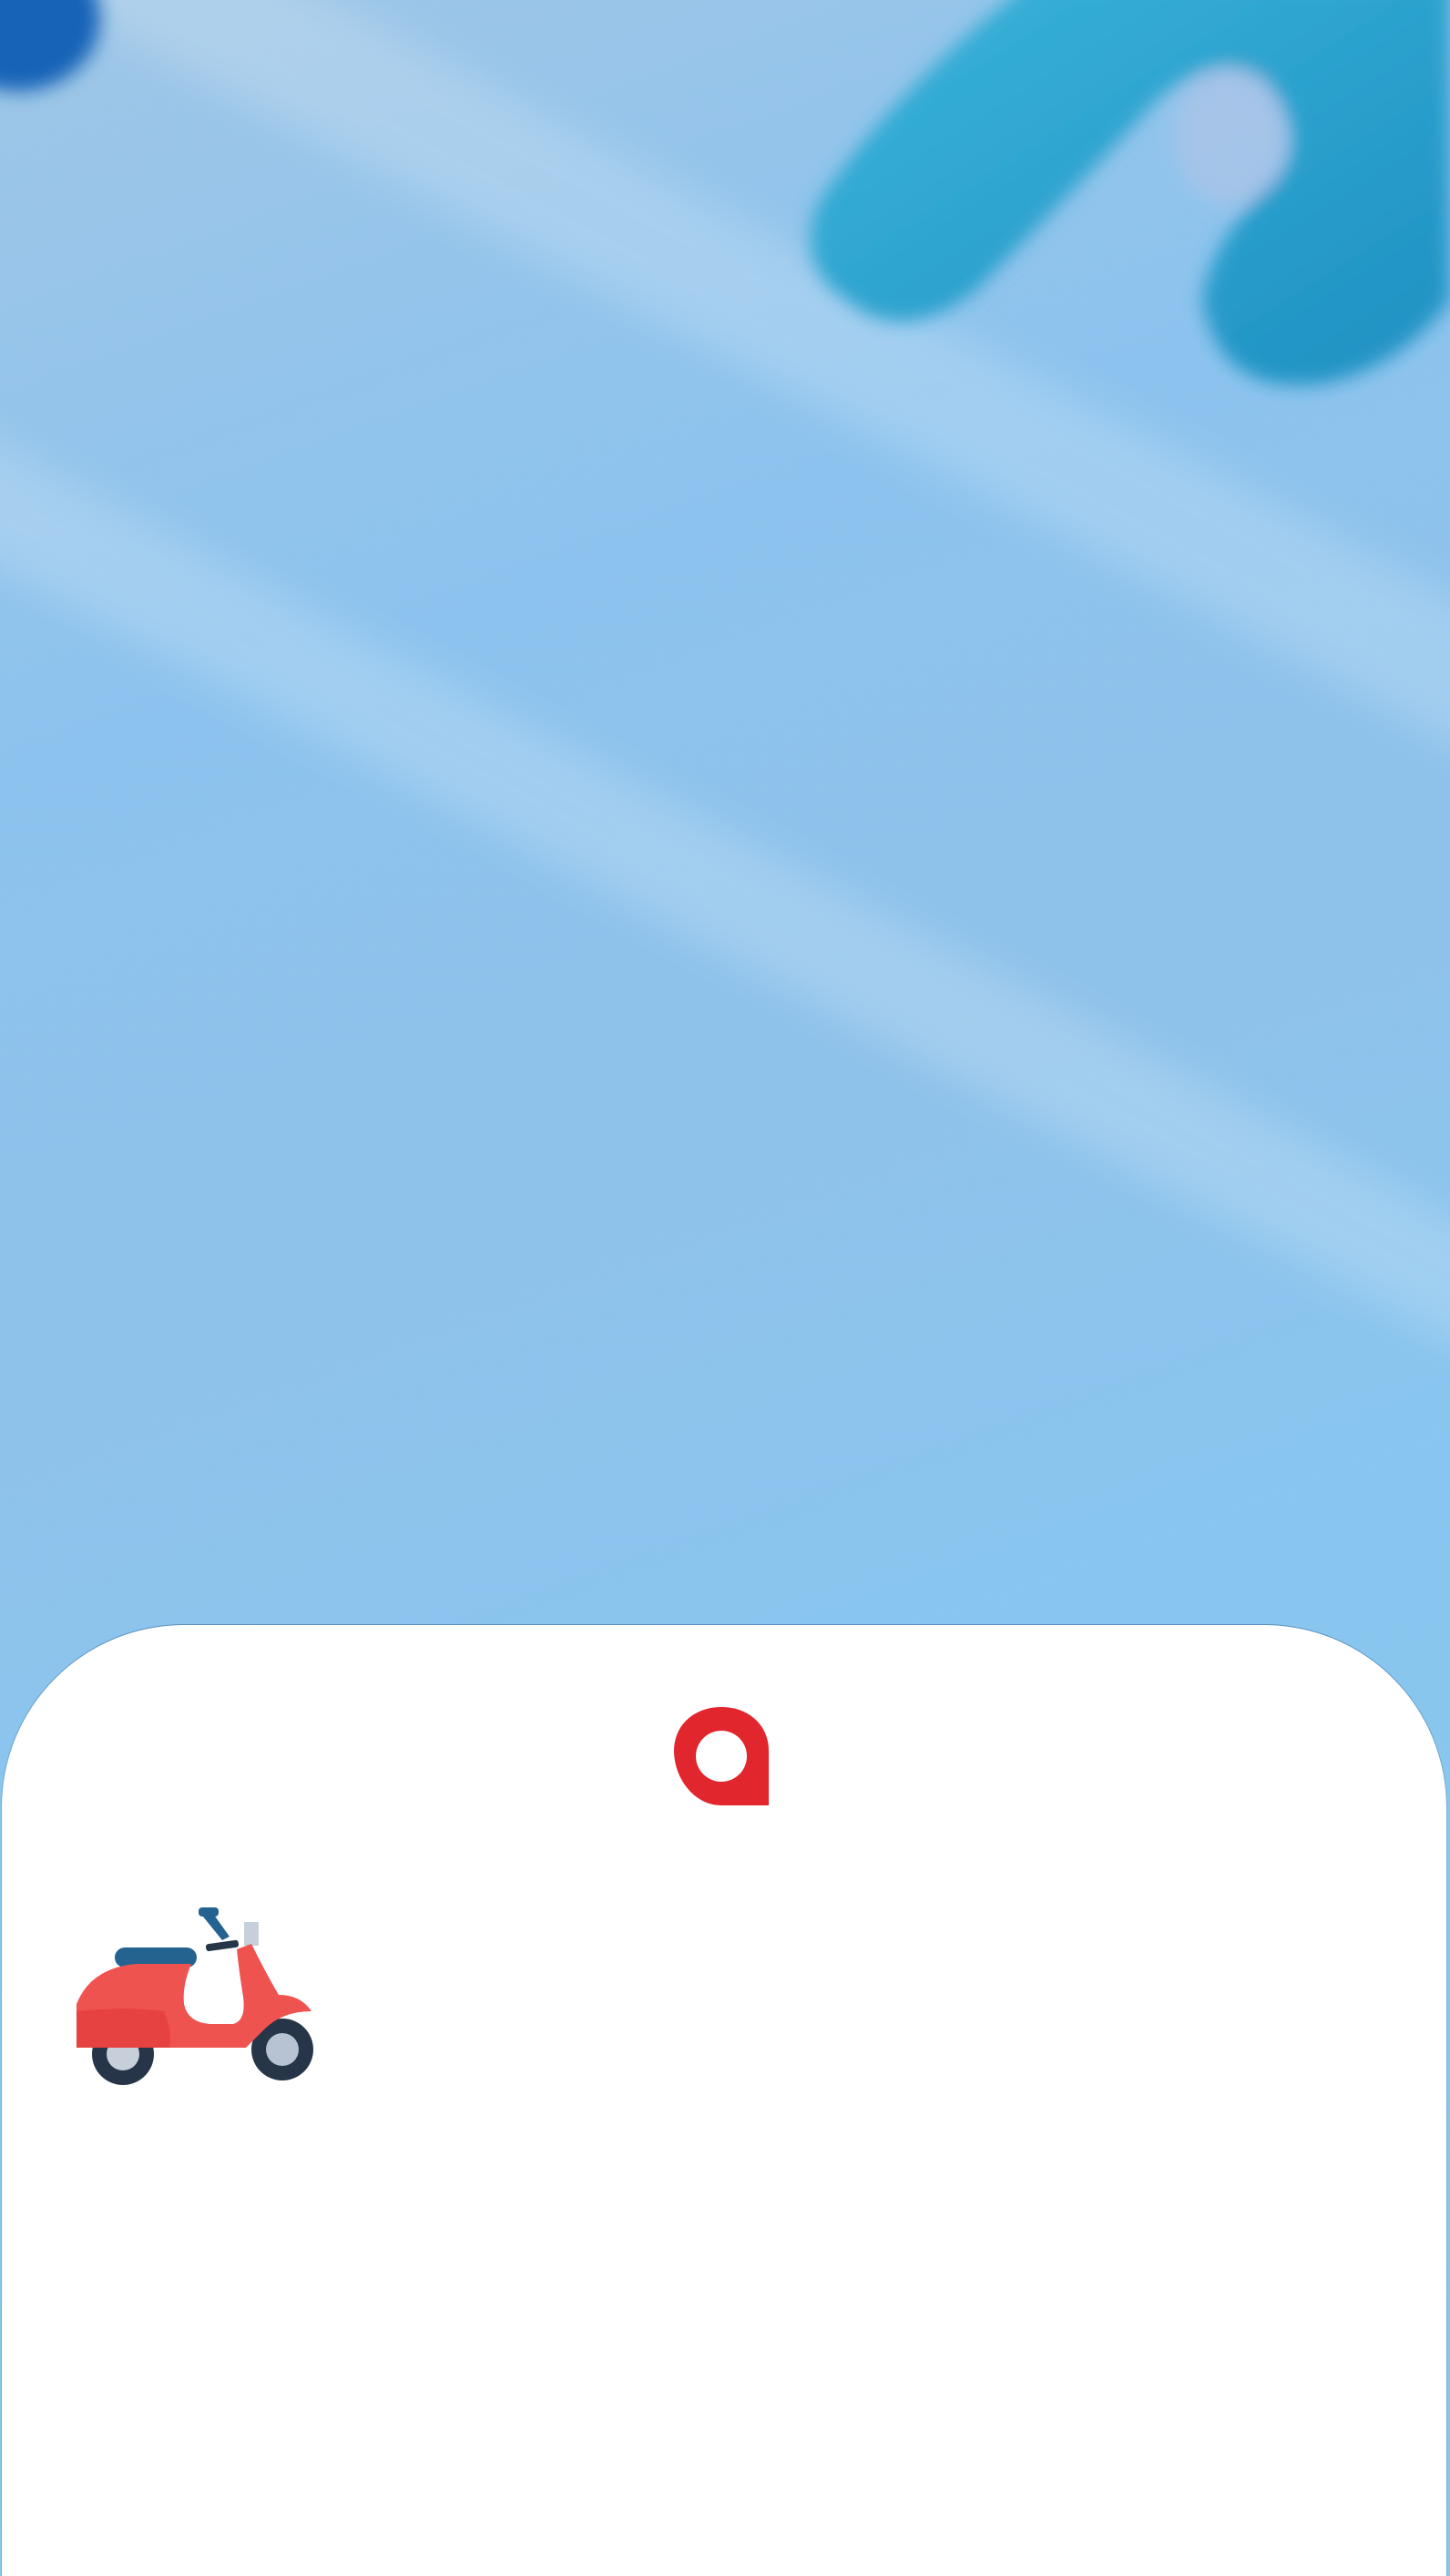 Image resolution: width=1450 pixels, height=2576 pixels. Describe the element at coordinates (50, 46) in the screenshot. I see `corner-blob` at that location.